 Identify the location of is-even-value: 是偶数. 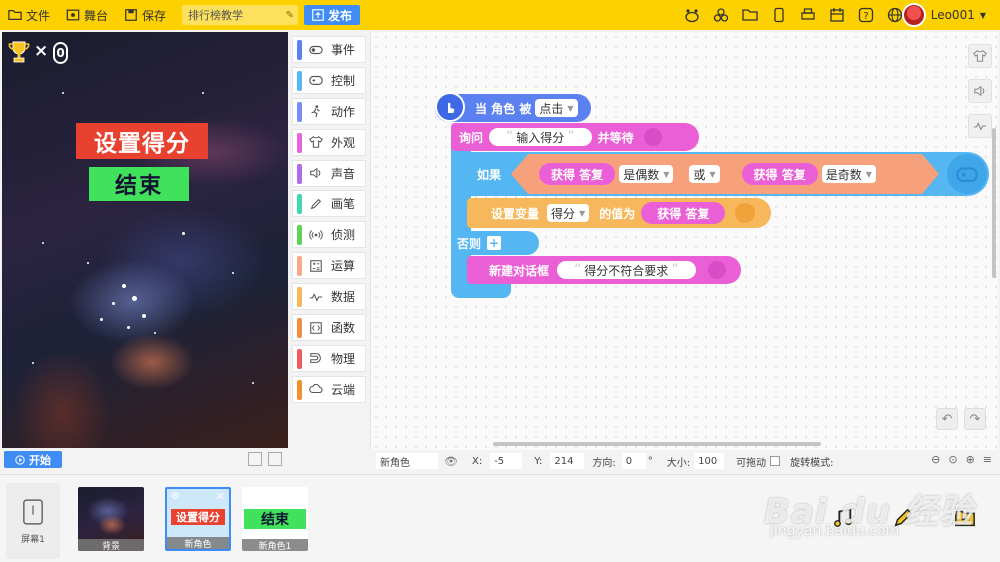
(641, 174).